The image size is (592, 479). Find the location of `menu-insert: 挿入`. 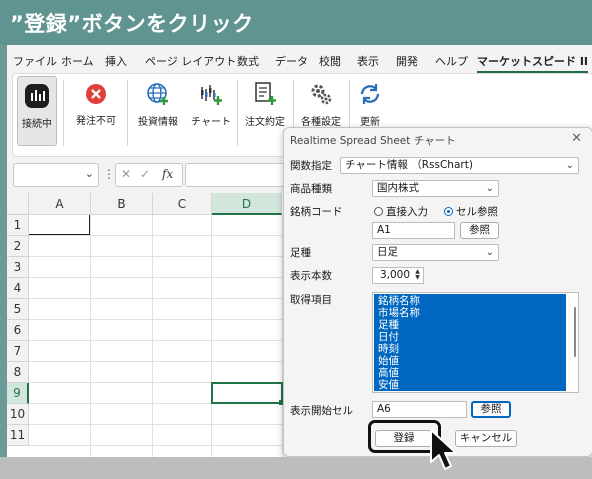

menu-insert: 挿入 is located at coordinates (116, 61).